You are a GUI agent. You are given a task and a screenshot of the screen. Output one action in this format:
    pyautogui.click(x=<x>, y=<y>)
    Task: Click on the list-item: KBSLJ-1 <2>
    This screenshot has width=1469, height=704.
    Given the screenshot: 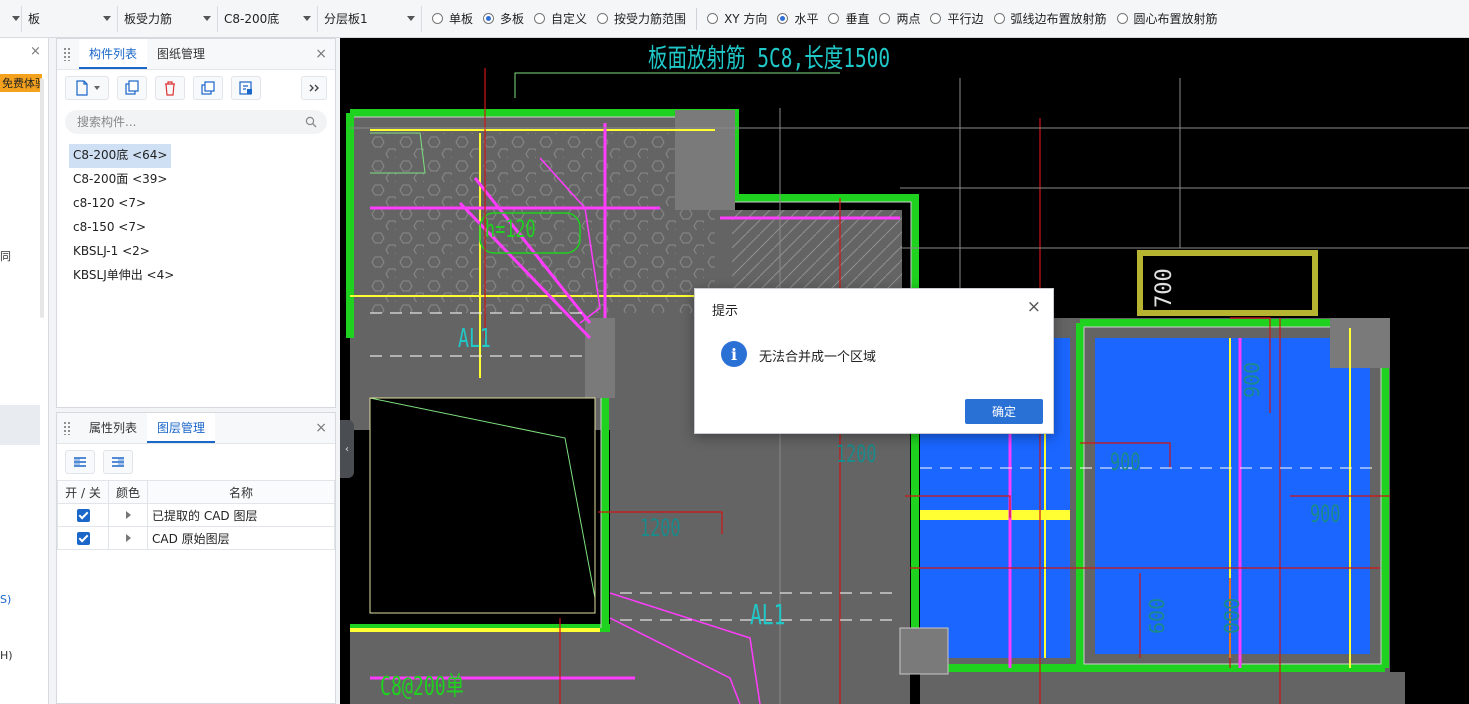 What is the action you would take?
    pyautogui.click(x=111, y=252)
    